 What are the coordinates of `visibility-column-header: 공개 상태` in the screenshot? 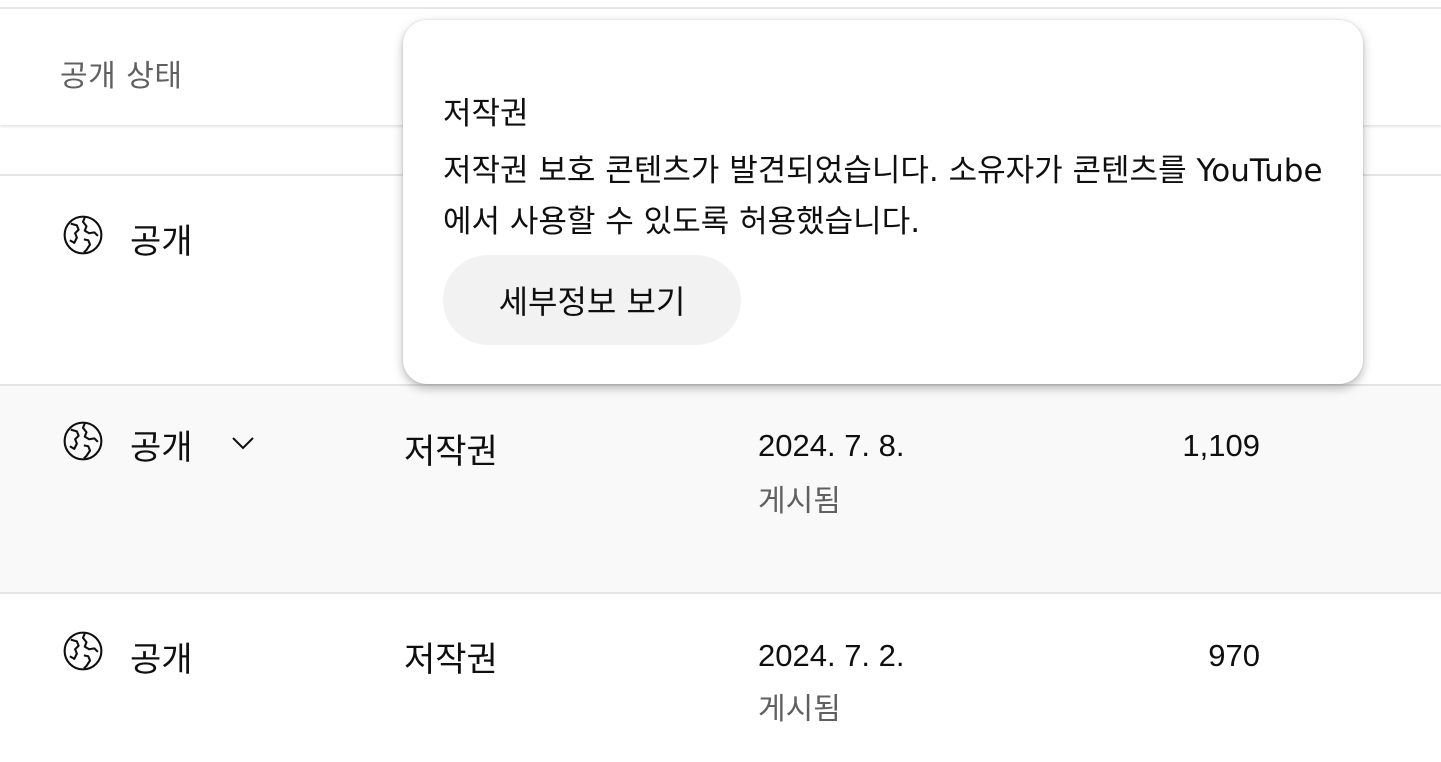 It's located at (121, 73).